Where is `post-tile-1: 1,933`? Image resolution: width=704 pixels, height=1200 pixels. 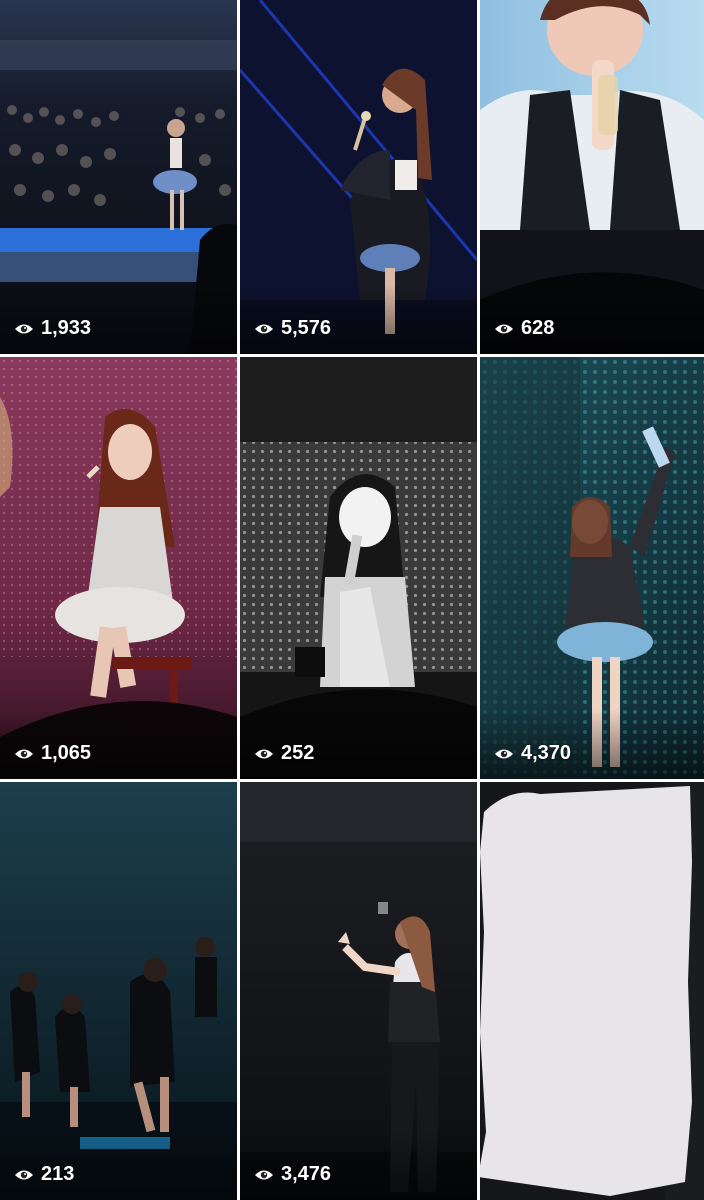
post-tile-1: 1,933 is located at coordinates (118, 177).